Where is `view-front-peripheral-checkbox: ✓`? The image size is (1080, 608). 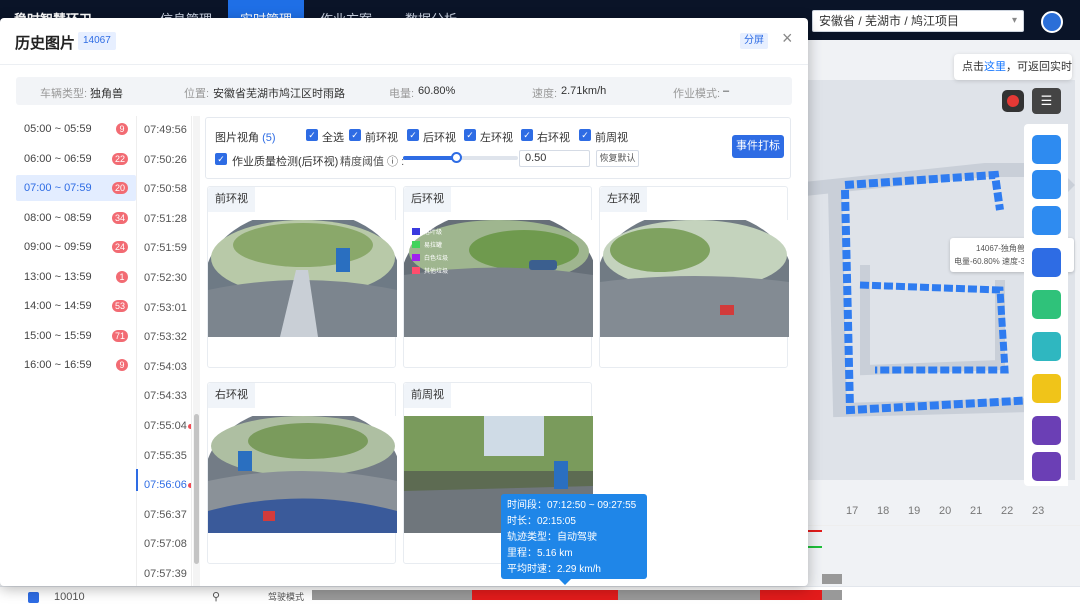
view-front-peripheral-checkbox: ✓ is located at coordinates (585, 135).